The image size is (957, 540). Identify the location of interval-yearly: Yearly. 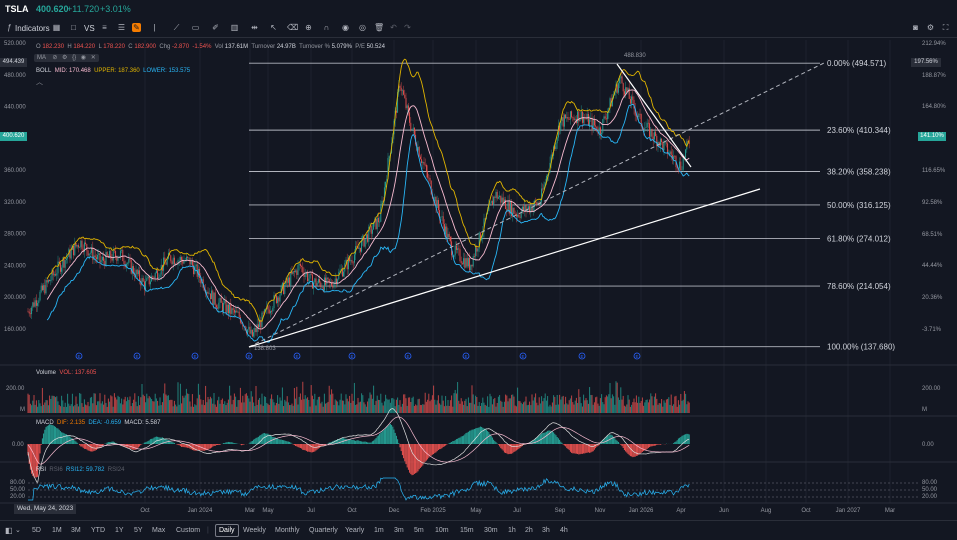
(354, 530).